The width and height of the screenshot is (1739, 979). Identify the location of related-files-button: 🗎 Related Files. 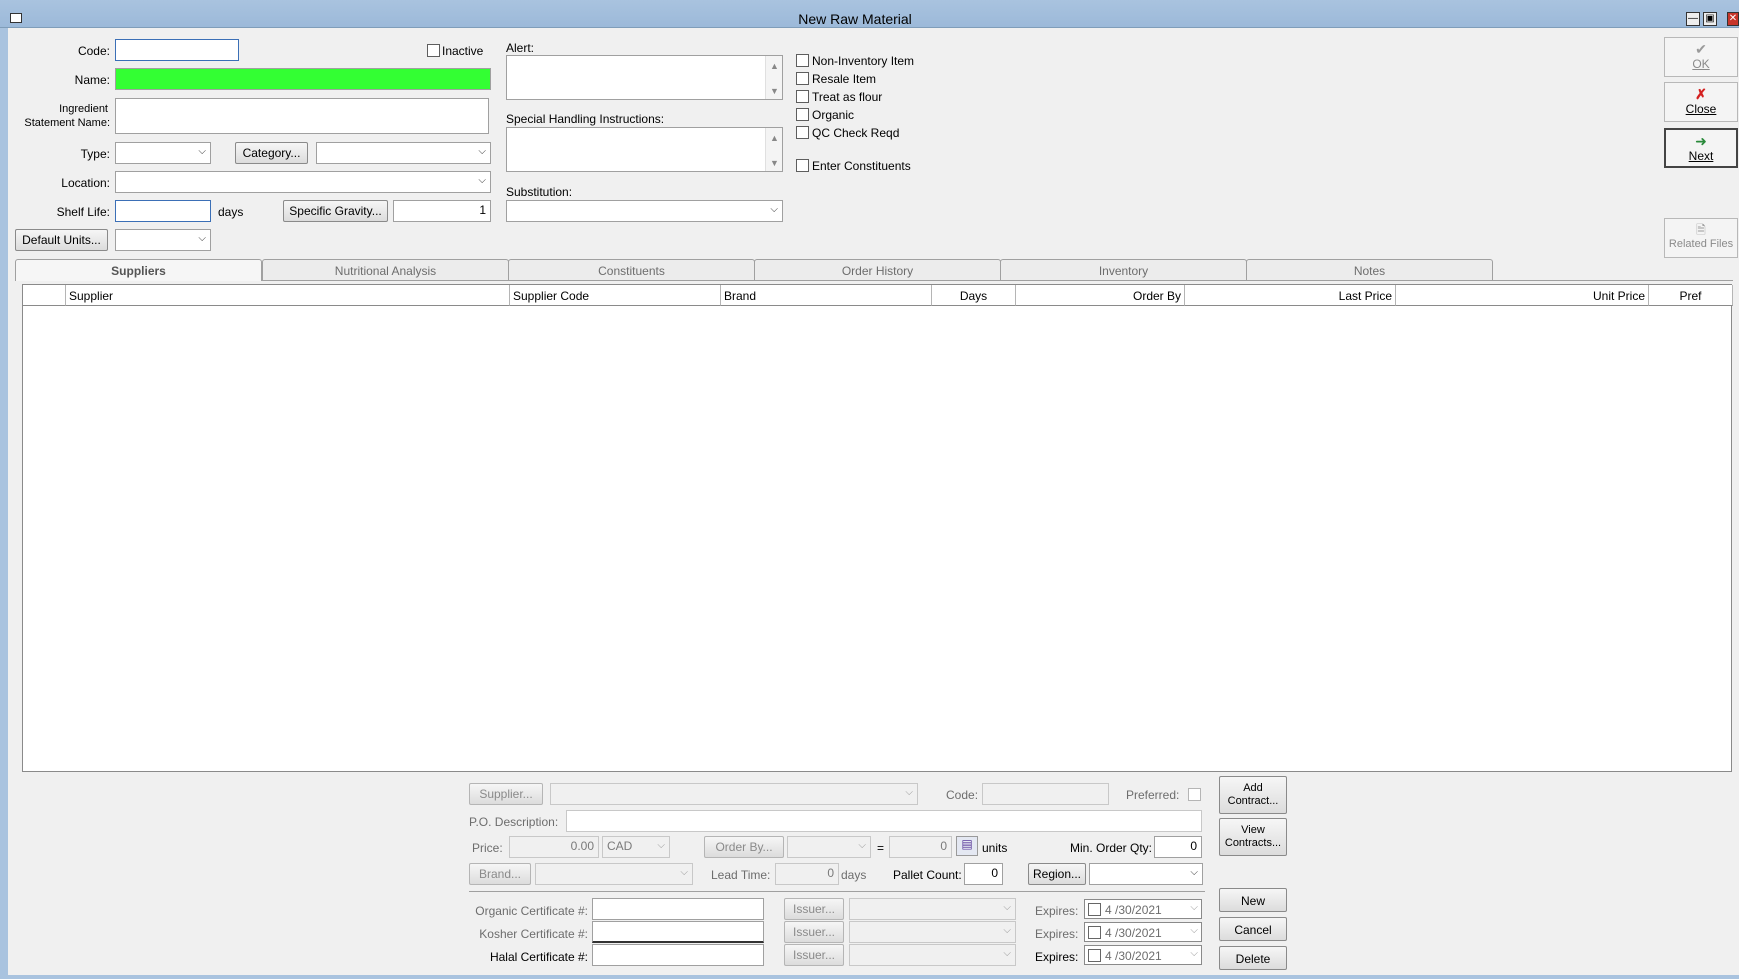
(1701, 238).